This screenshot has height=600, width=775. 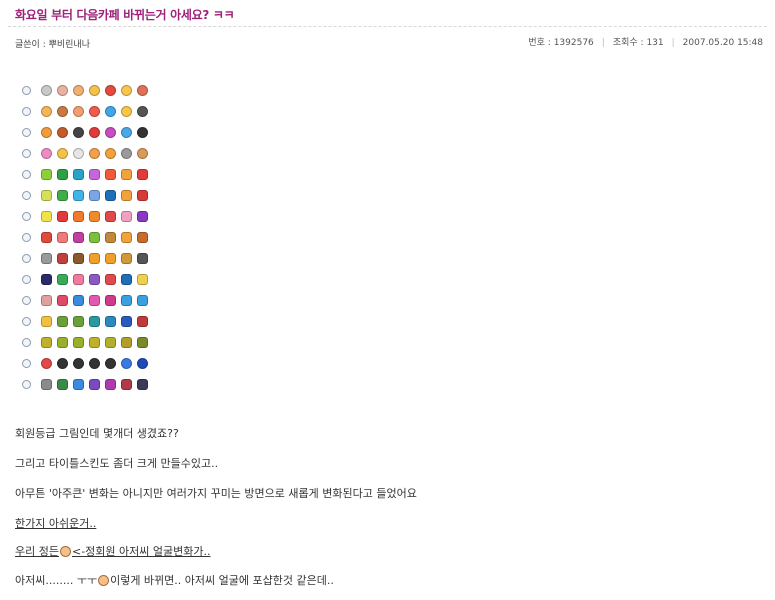 What do you see at coordinates (125, 15) in the screenshot?
I see `post-title: 화요일 부터 다음카페 바뀌는거 아세요? ㅋㅋ` at bounding box center [125, 15].